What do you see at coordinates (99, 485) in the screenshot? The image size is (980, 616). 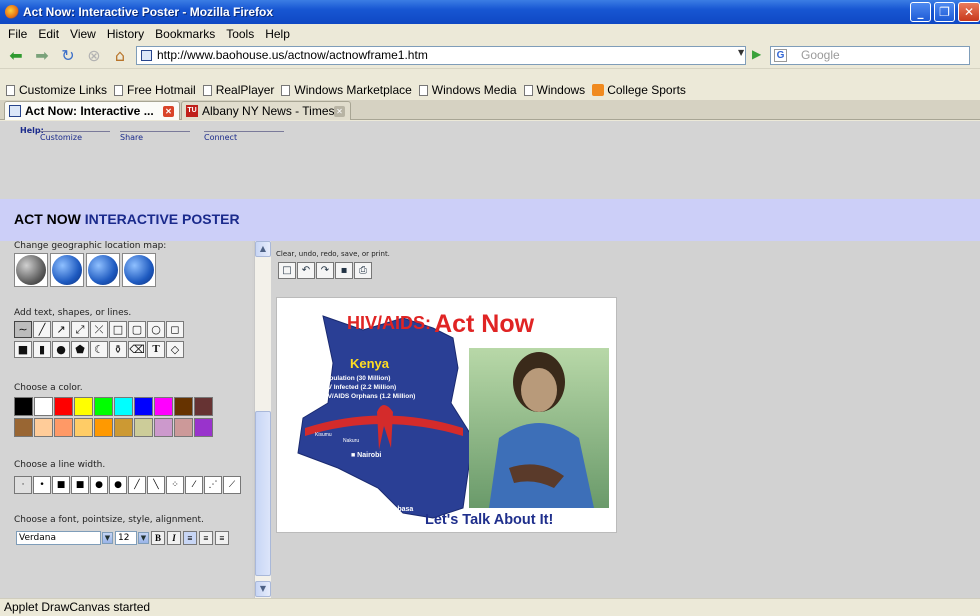 I see `line-width-5-icon: ●` at bounding box center [99, 485].